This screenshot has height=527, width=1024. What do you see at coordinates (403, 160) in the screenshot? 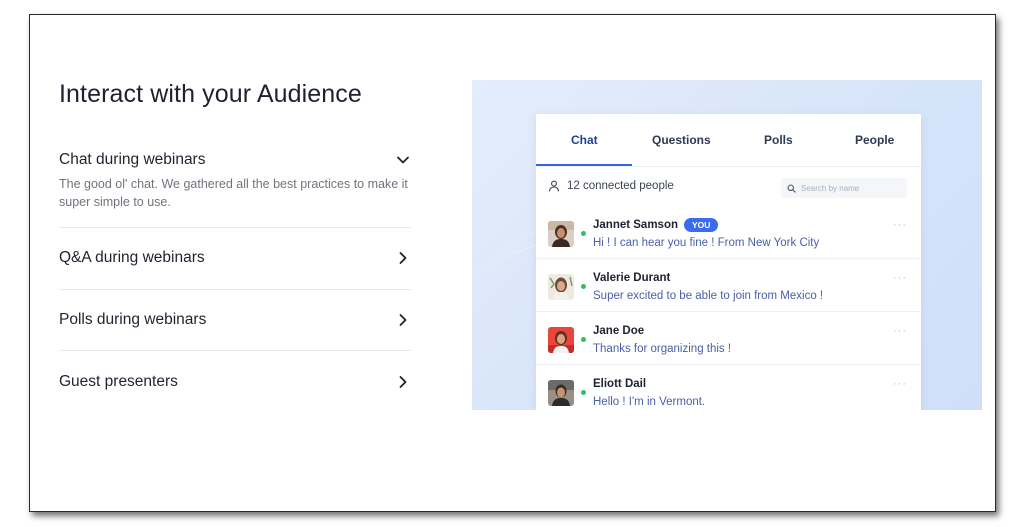
I see `chevron-down-icon` at bounding box center [403, 160].